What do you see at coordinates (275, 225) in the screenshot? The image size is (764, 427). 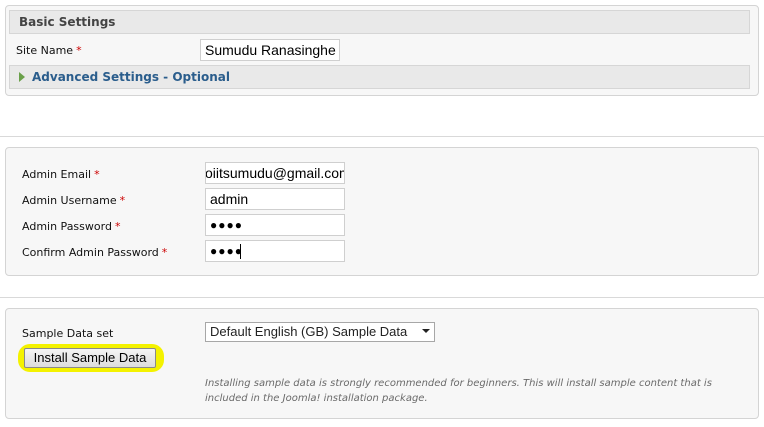 I see `admin-password-input: ●●●●` at bounding box center [275, 225].